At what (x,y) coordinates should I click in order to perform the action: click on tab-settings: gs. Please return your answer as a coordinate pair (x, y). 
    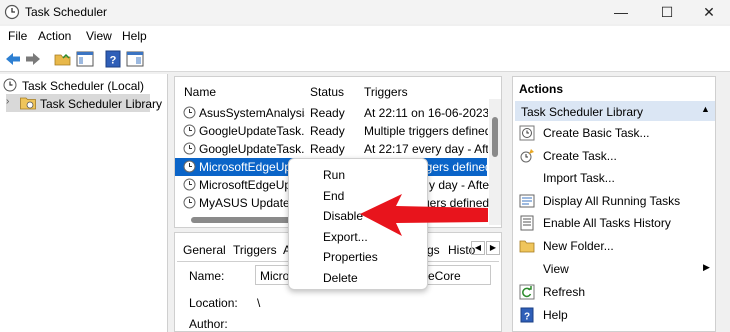
    Looking at the image, I should click on (433, 250).